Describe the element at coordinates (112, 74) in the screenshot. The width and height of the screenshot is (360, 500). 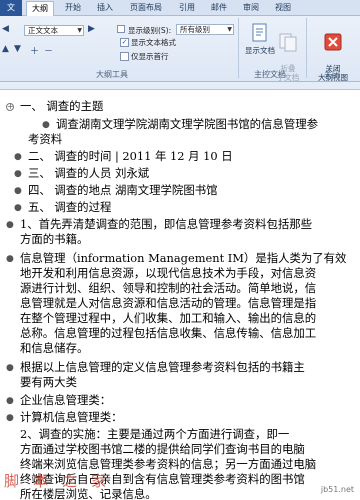
I see `group-label-outline-tools: 大纲工具` at that location.